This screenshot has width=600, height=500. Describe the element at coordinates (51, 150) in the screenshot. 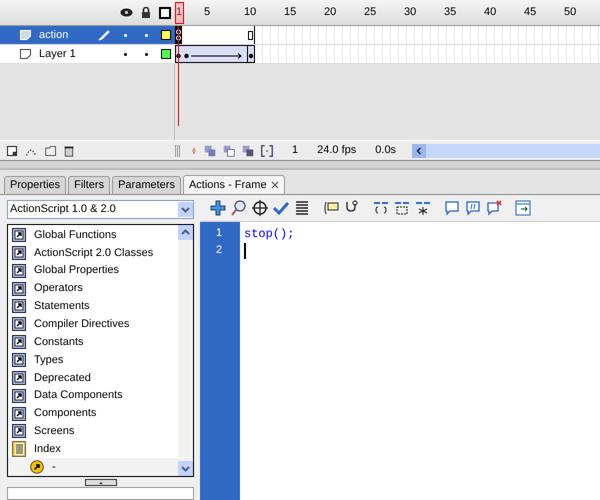

I see `folder-icon` at that location.